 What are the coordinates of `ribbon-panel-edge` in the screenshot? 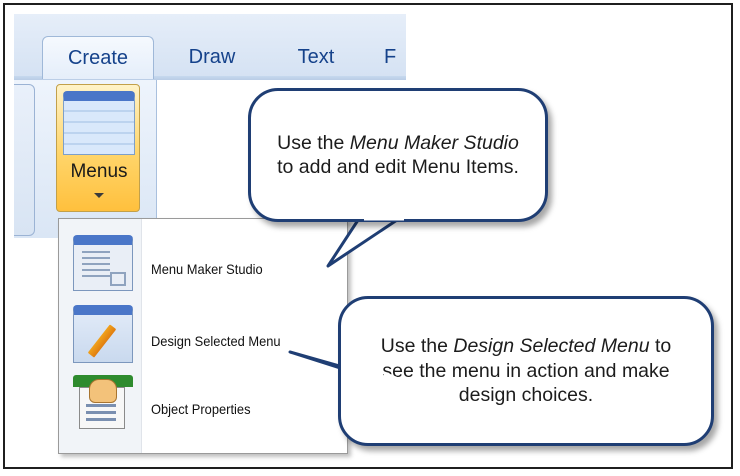 It's located at (24, 160).